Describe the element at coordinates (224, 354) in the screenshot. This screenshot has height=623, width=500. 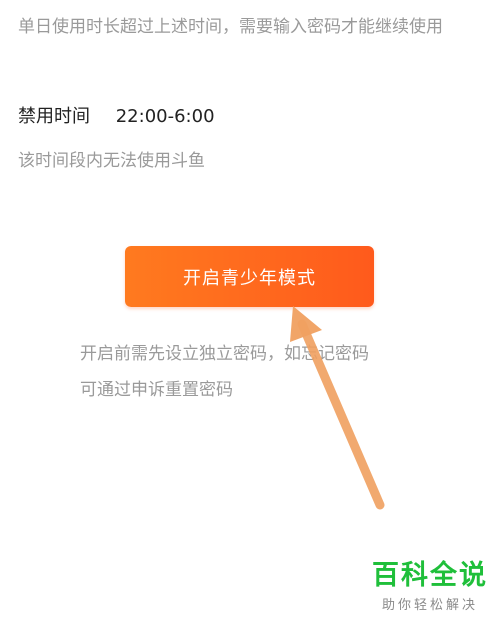
I see `password-hint-line-1: 开启前需先设立独立密码，如忘记密码` at that location.